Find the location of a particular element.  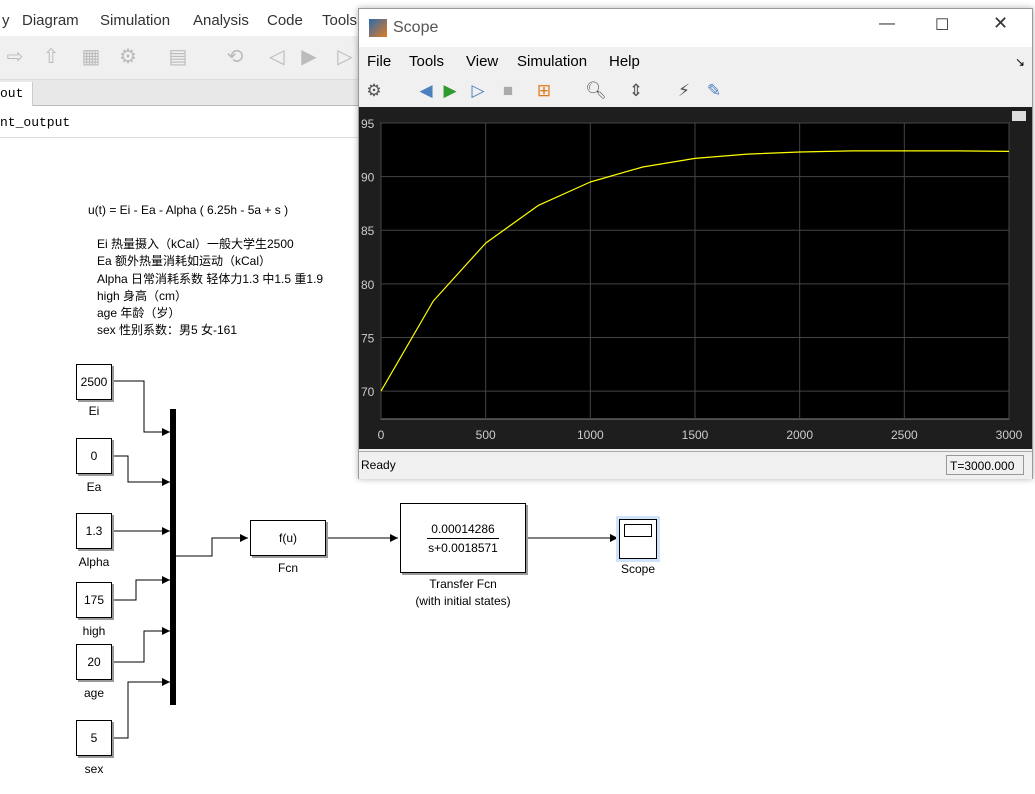

scope-menu-help: Help is located at coordinates (624, 61).